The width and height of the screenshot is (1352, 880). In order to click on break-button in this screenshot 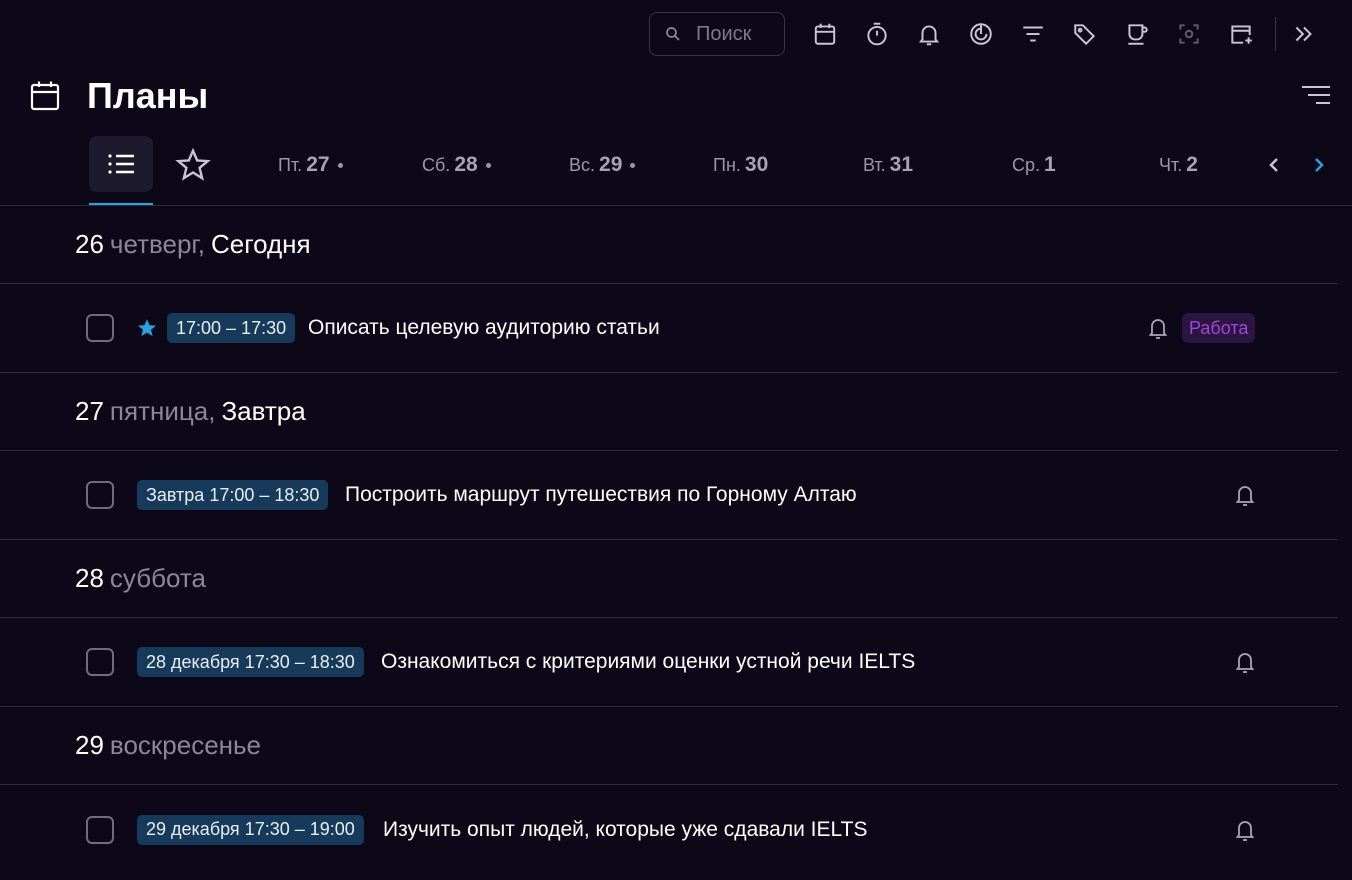, I will do `click(1137, 34)`.